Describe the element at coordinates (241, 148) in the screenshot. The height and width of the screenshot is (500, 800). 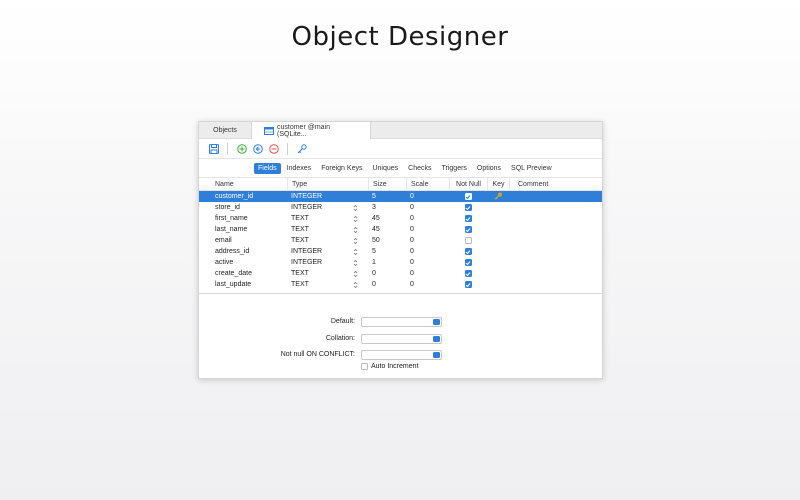
I see `add-field-button` at that location.